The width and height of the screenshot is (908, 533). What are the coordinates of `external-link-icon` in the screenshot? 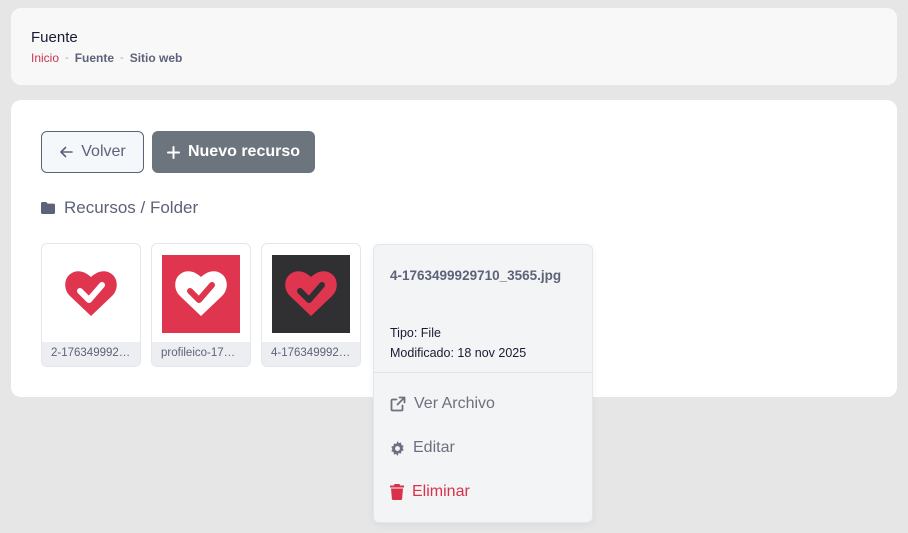 It's located at (398, 404).